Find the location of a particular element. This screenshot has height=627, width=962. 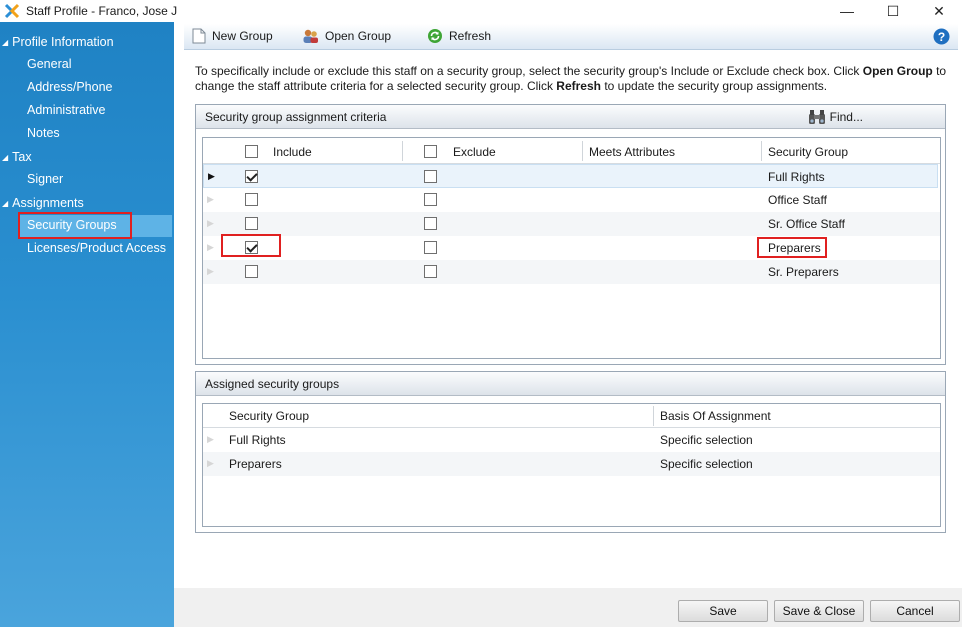

sidebar-group-label: Assignments is located at coordinates (48, 203).